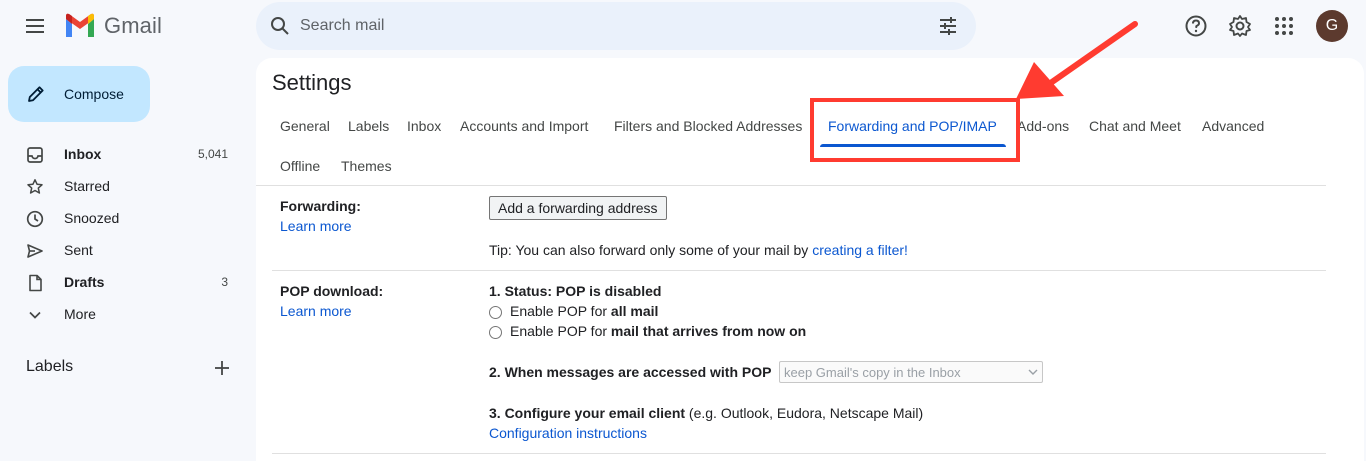 The image size is (1366, 461). What do you see at coordinates (312, 82) in the screenshot?
I see `page-title: Settings` at bounding box center [312, 82].